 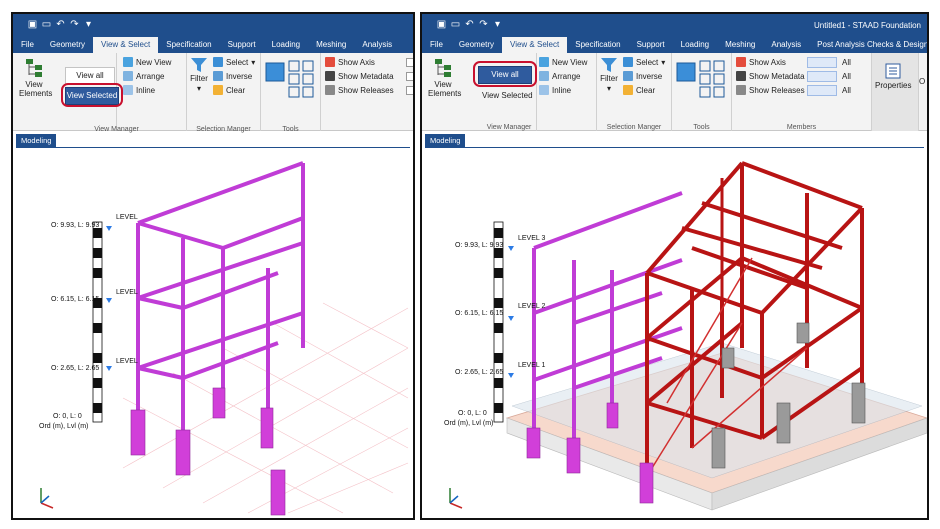 What do you see at coordinates (36, 89) in the screenshot?
I see `view-elements-label: View Elements` at bounding box center [36, 89].